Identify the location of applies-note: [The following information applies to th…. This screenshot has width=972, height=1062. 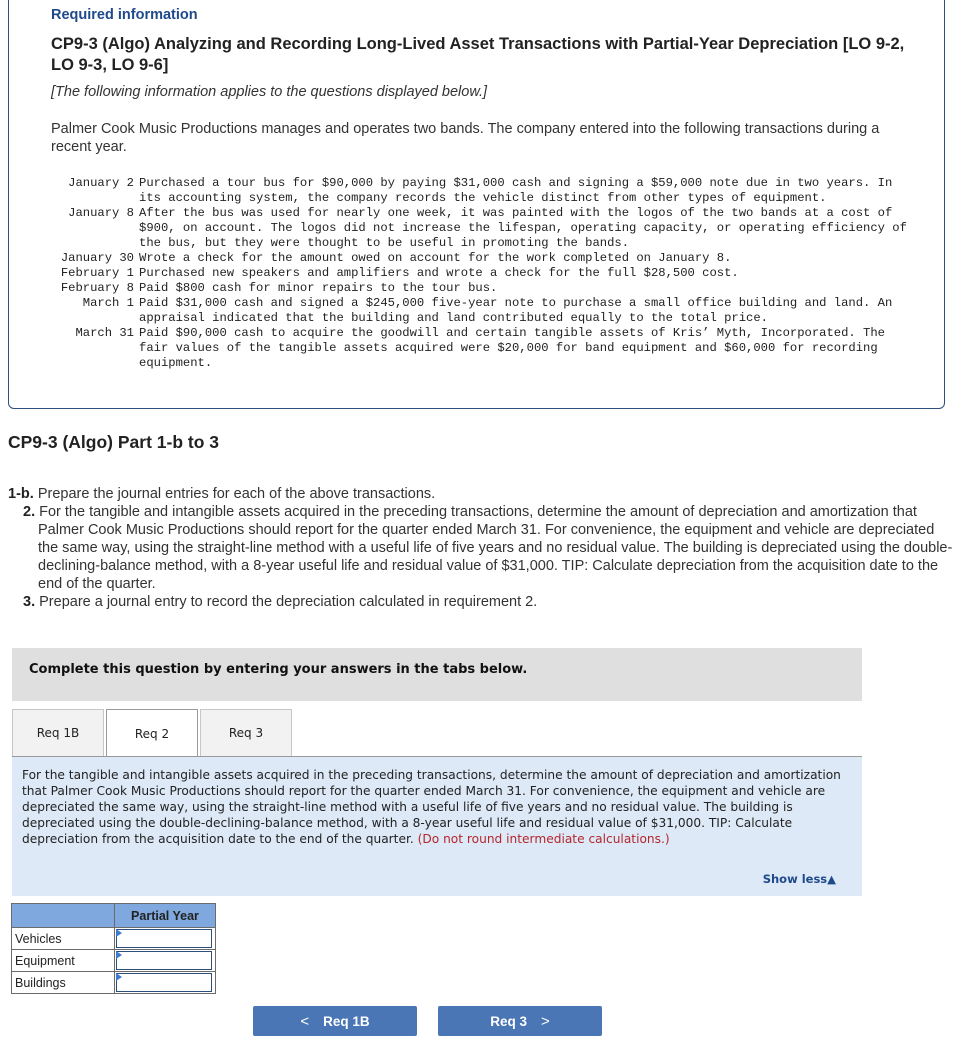
(269, 92).